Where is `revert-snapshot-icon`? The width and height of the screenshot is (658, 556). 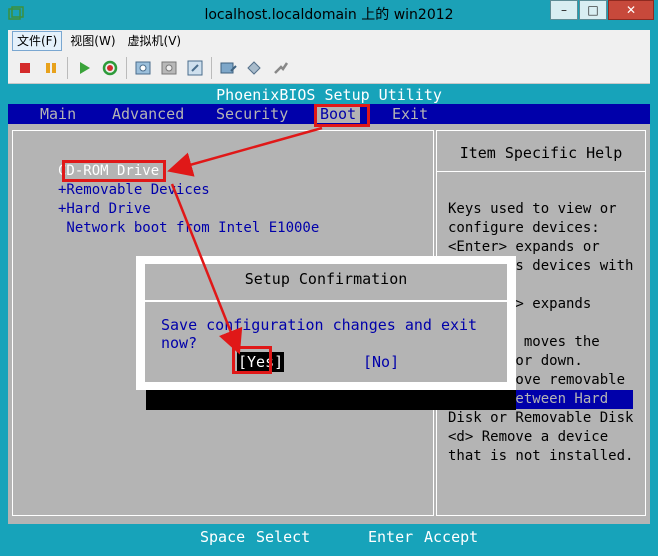 revert-snapshot-icon is located at coordinates (169, 67).